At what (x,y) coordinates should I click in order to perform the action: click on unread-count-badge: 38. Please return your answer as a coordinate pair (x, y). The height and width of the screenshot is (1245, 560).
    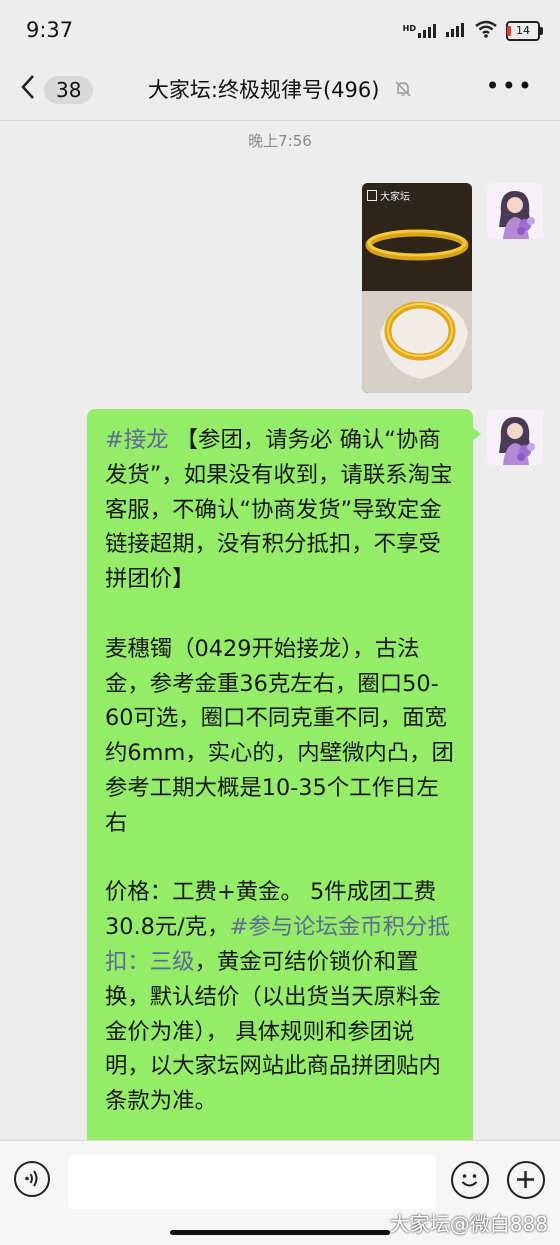
    Looking at the image, I should click on (69, 90).